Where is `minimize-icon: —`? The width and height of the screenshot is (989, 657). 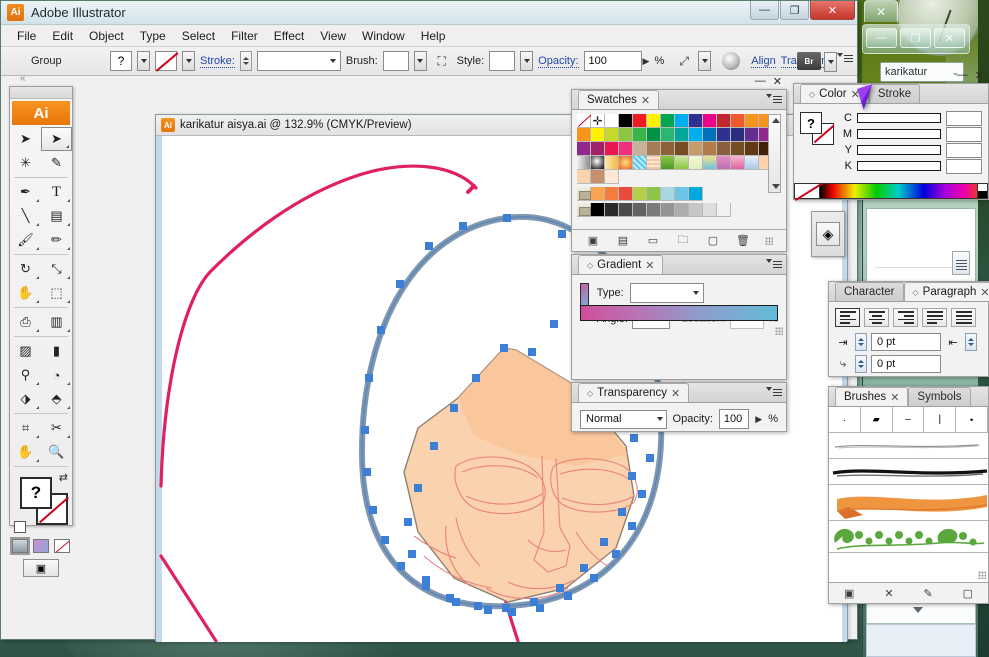 minimize-icon: — is located at coordinates (962, 75).